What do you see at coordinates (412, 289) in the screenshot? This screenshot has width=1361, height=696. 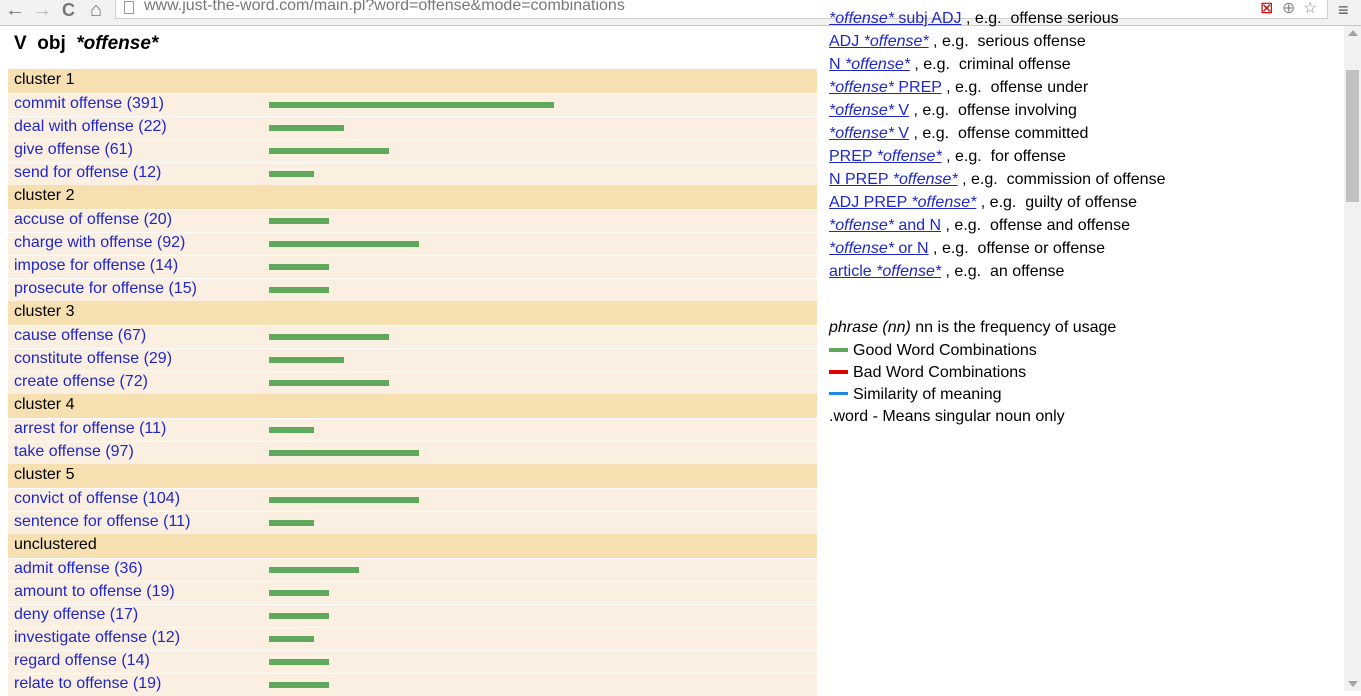 I see `combination-row: prosecute for offense (15)` at bounding box center [412, 289].